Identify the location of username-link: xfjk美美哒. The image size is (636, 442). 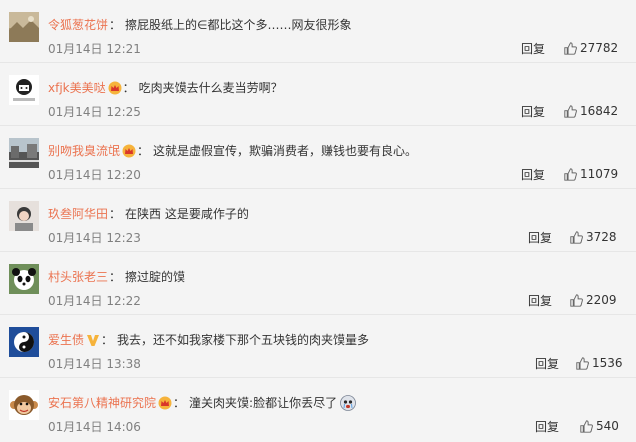
(77, 88).